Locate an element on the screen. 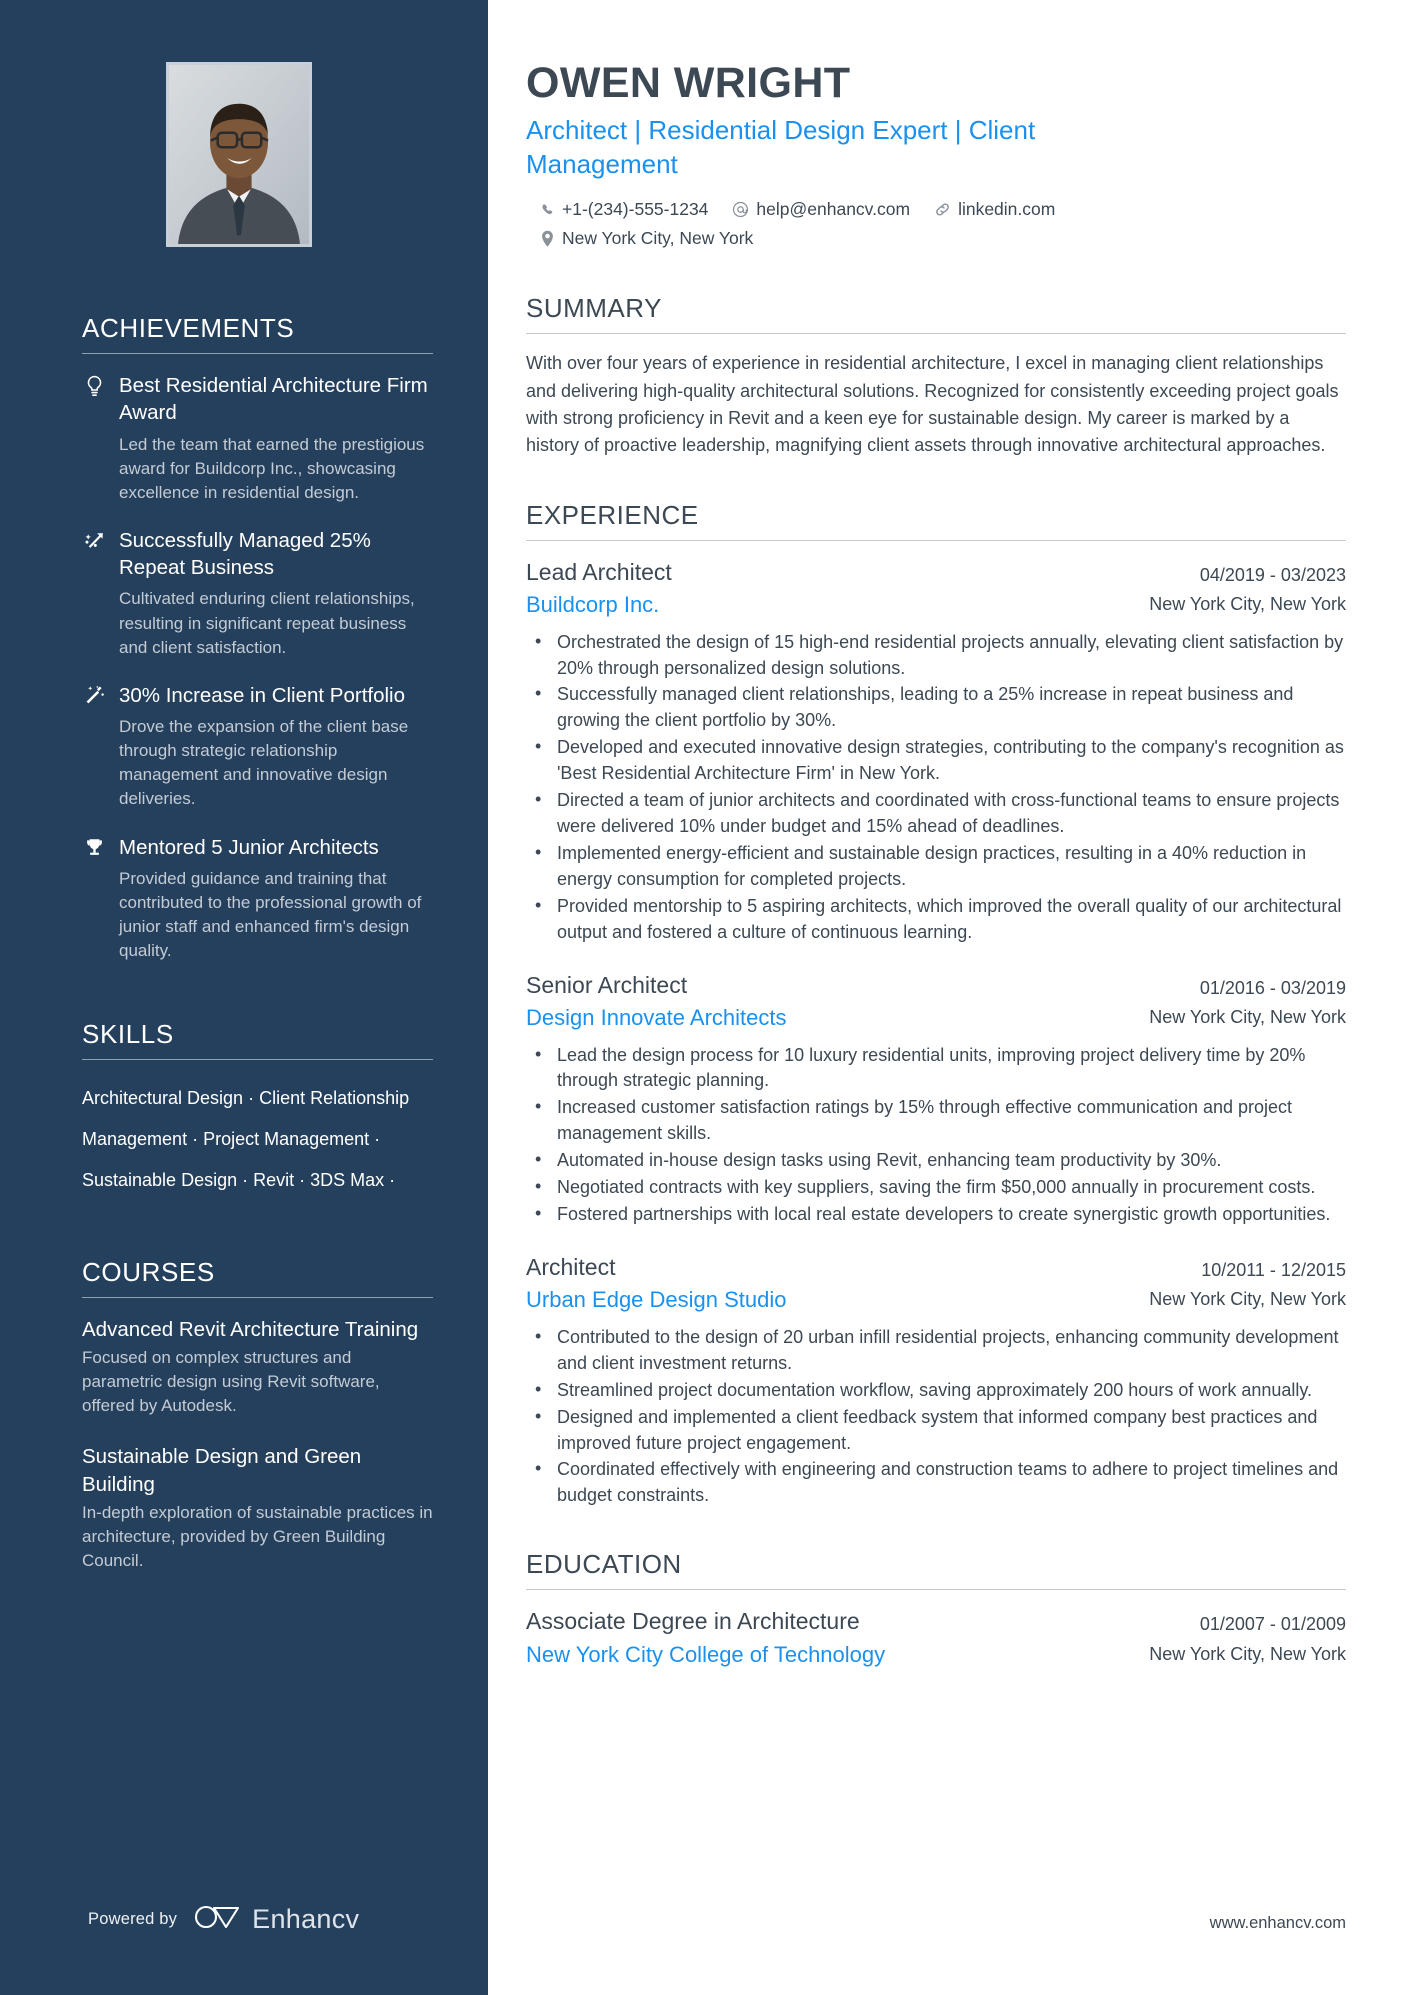  entry-dates: 04/2019 - 03/2023 is located at coordinates (1272, 574).